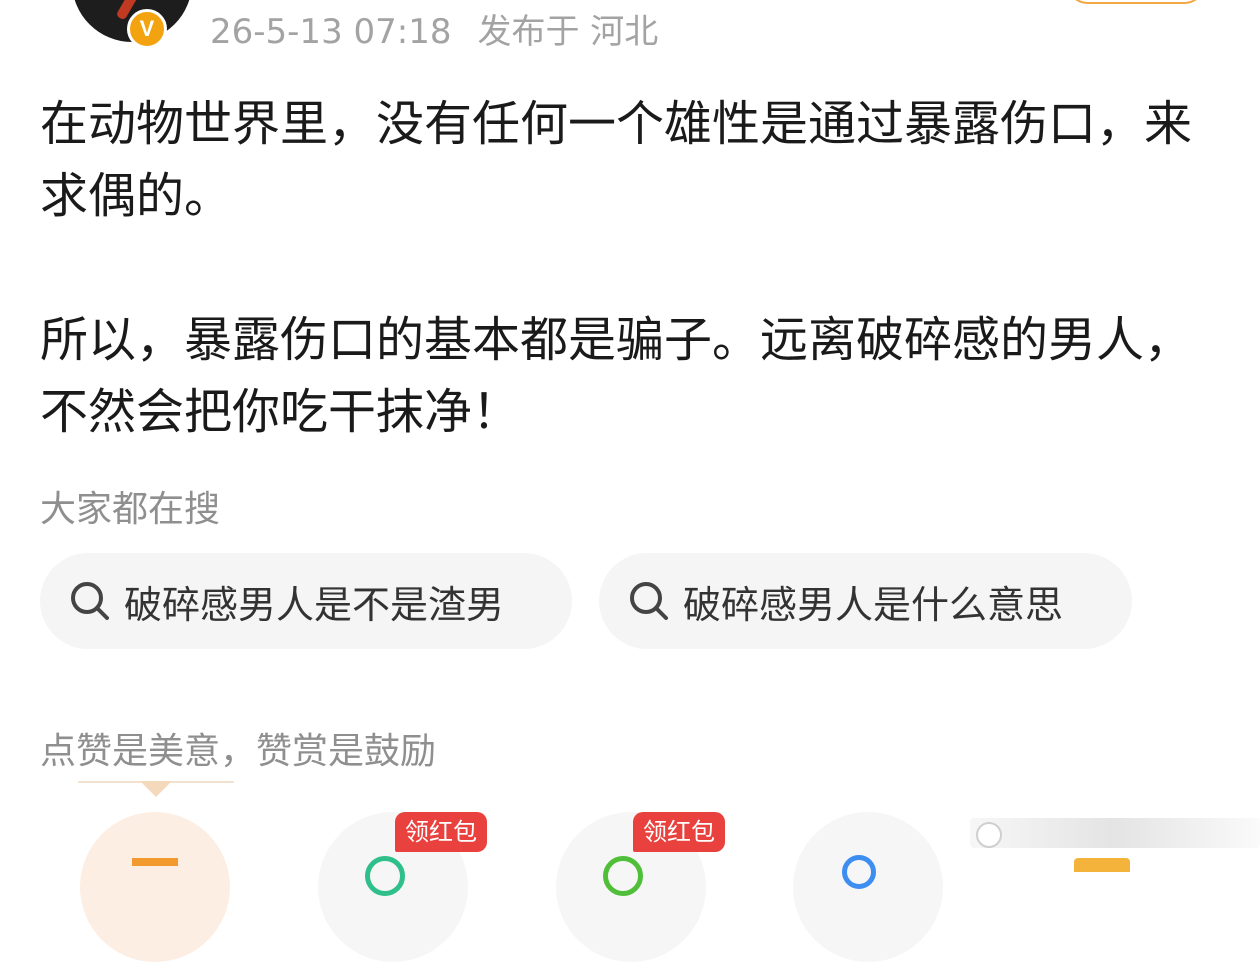 The height and width of the screenshot is (962, 1260). What do you see at coordinates (130, 509) in the screenshot?
I see `trending-search-title: 大家都在搜` at bounding box center [130, 509].